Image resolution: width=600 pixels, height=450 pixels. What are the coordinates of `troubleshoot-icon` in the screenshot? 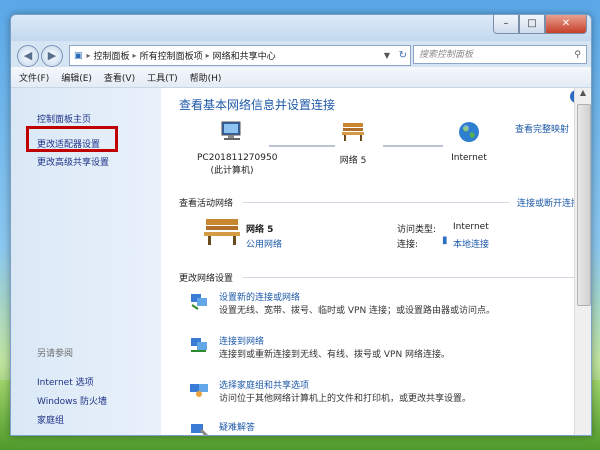 It's located at (200, 429).